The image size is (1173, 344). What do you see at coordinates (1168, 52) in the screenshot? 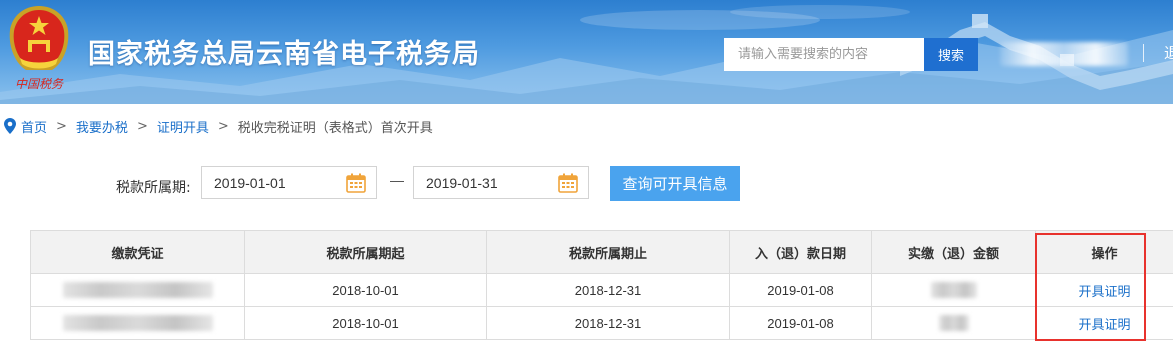
I see `logout-link: 退` at bounding box center [1168, 52].